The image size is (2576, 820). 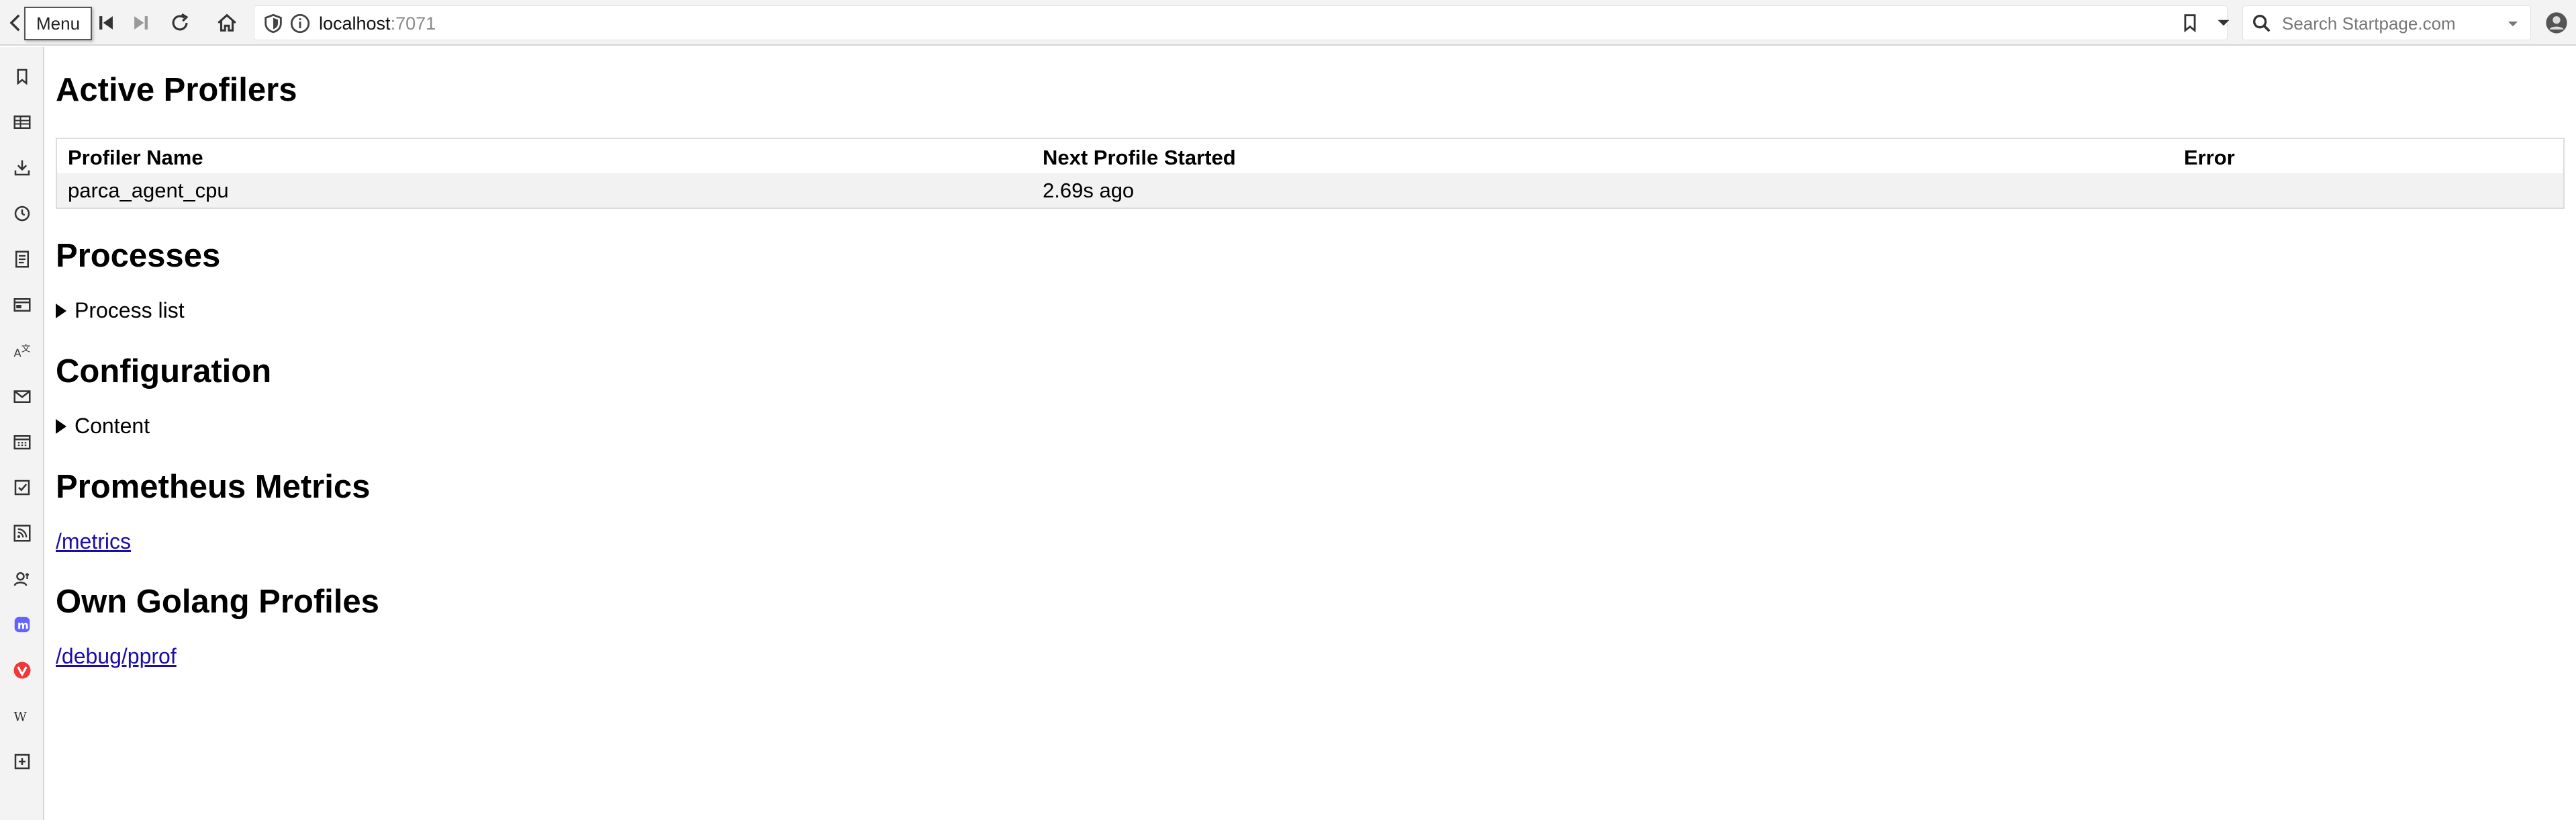 I want to click on search-engine-chevron-icon, so click(x=2513, y=23).